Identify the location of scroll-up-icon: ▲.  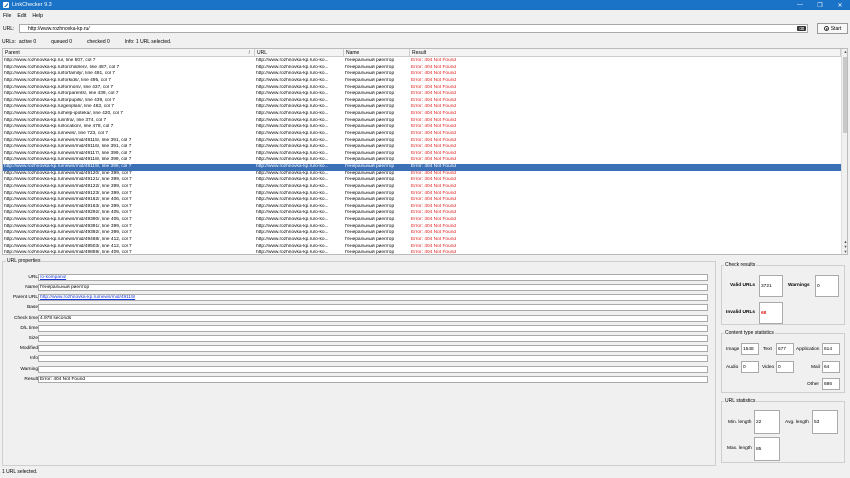
(845, 51).